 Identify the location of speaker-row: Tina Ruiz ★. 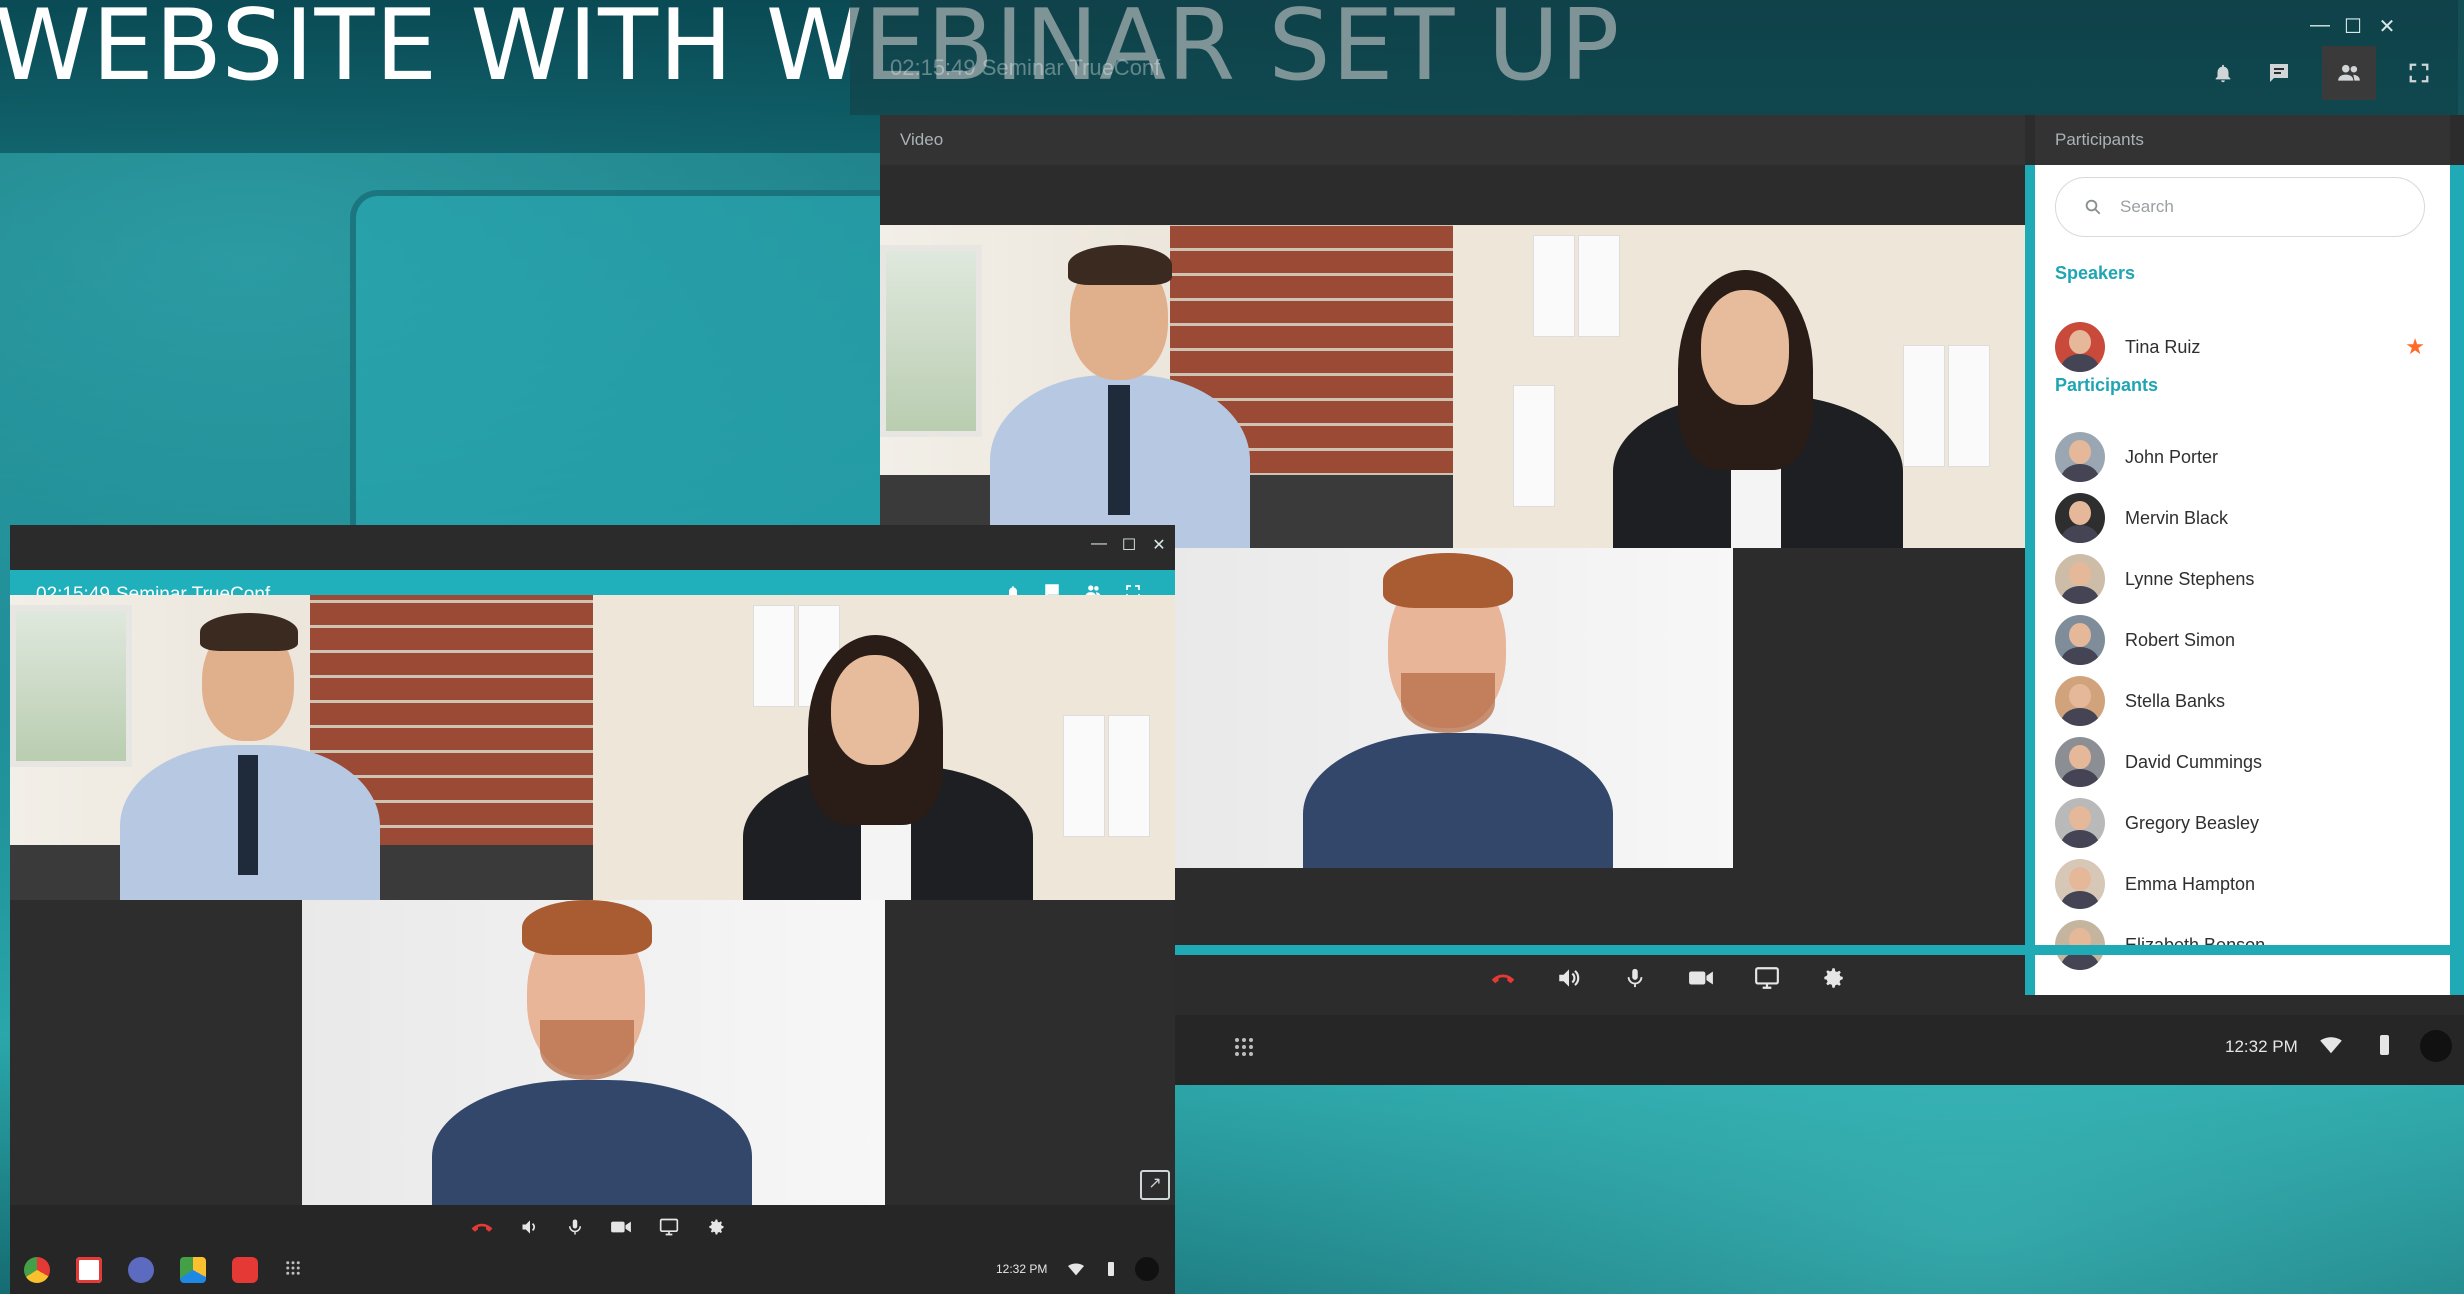
(2240, 347).